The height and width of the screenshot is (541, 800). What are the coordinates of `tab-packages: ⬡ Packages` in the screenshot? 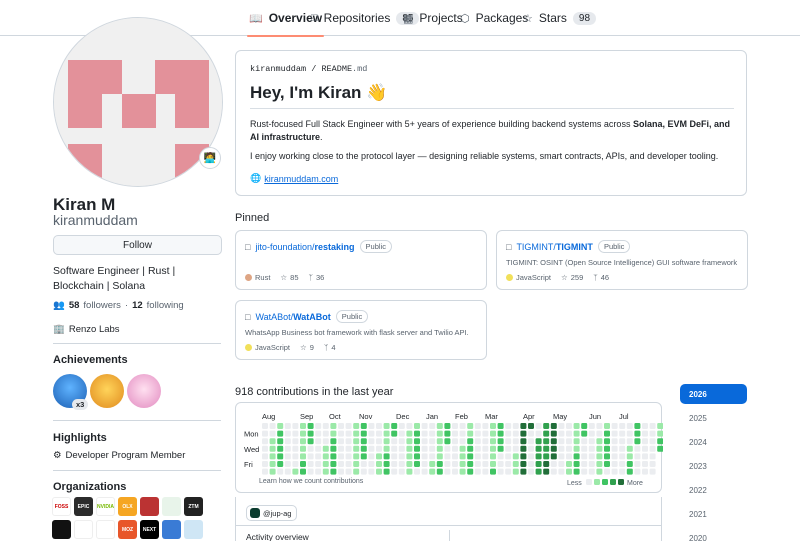 It's located at (494, 18).